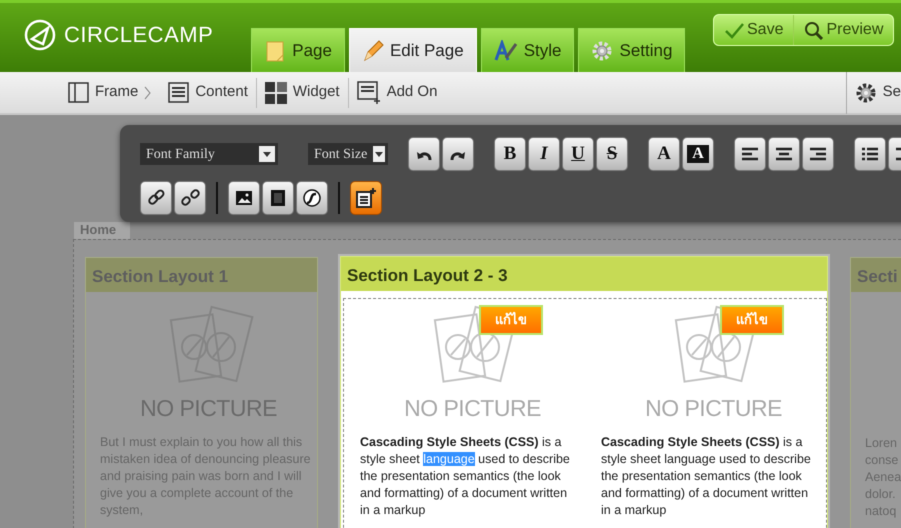 The image size is (901, 528). I want to click on section-title: Section Layout 2 - 3, so click(584, 274).